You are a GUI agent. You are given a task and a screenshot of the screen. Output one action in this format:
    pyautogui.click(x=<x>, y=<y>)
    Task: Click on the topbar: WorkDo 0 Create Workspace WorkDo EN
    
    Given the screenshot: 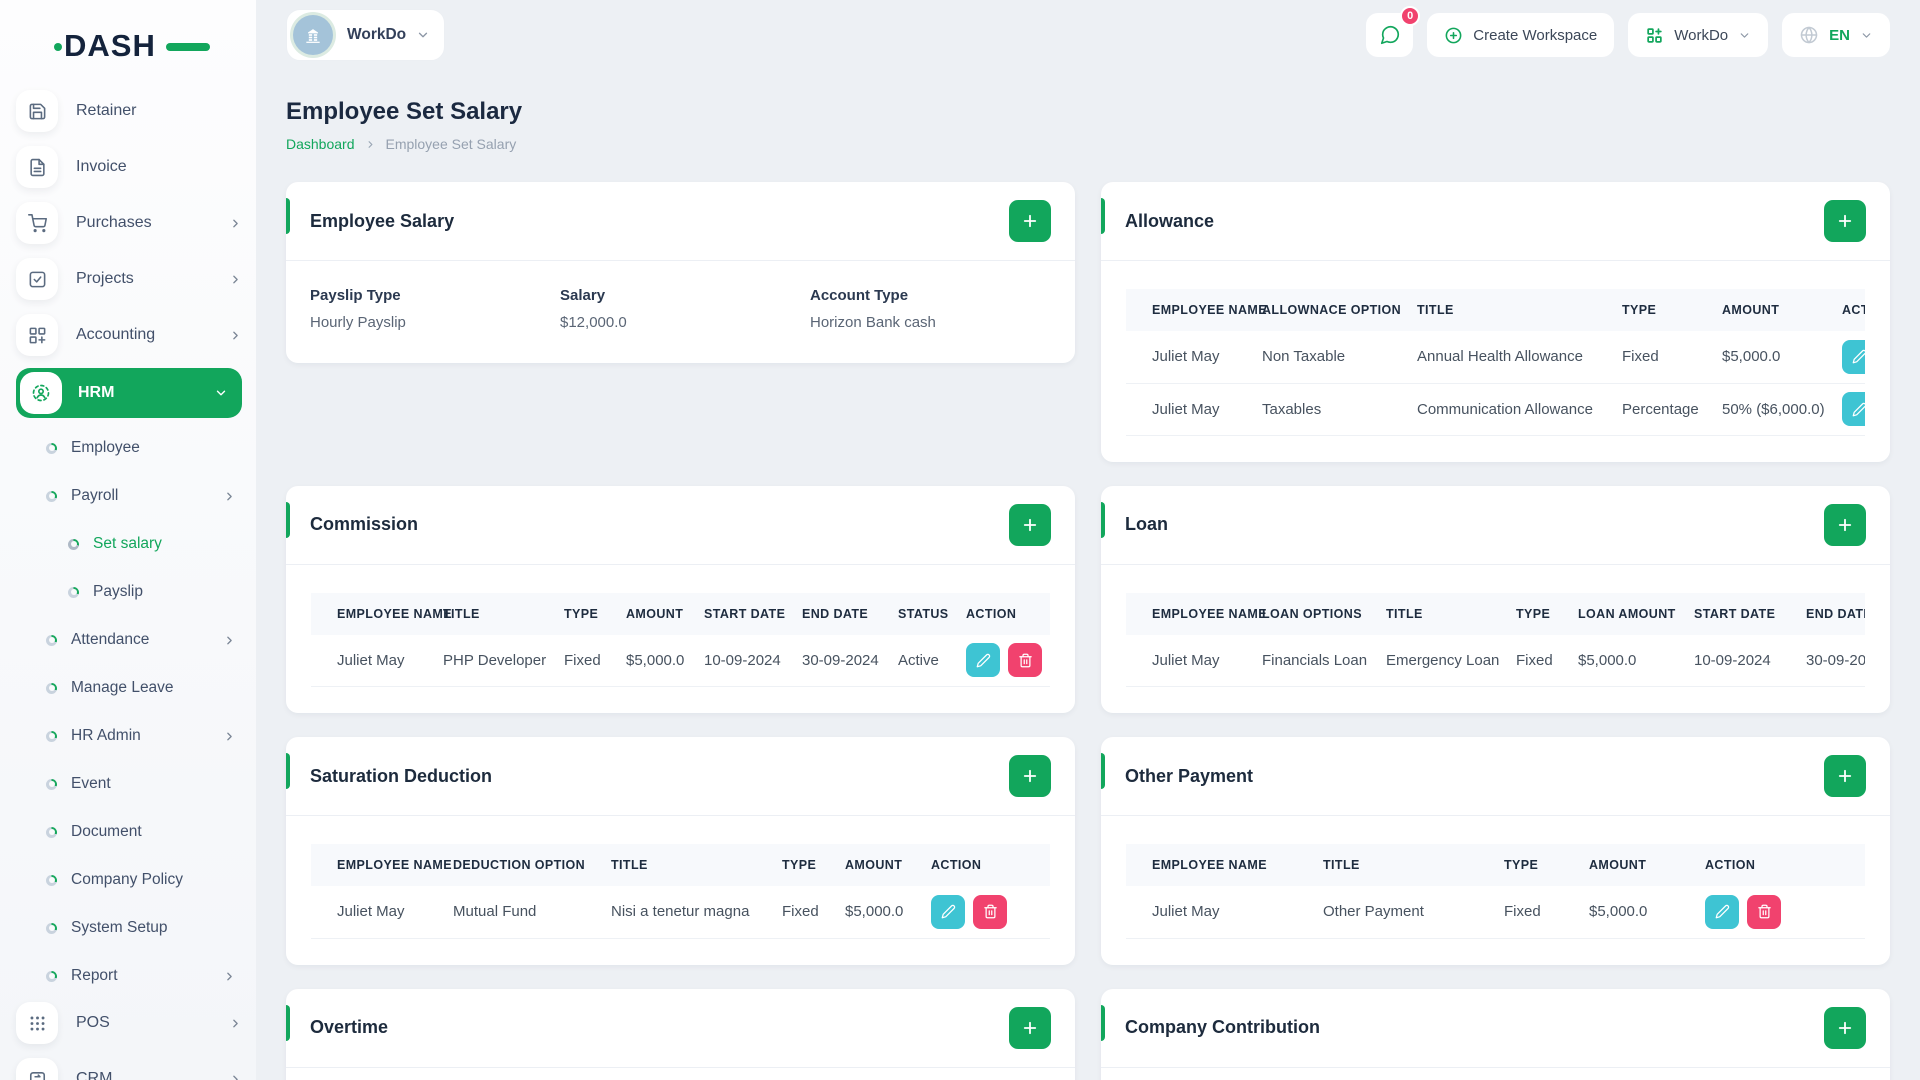 What is the action you would take?
    pyautogui.click(x=1088, y=35)
    